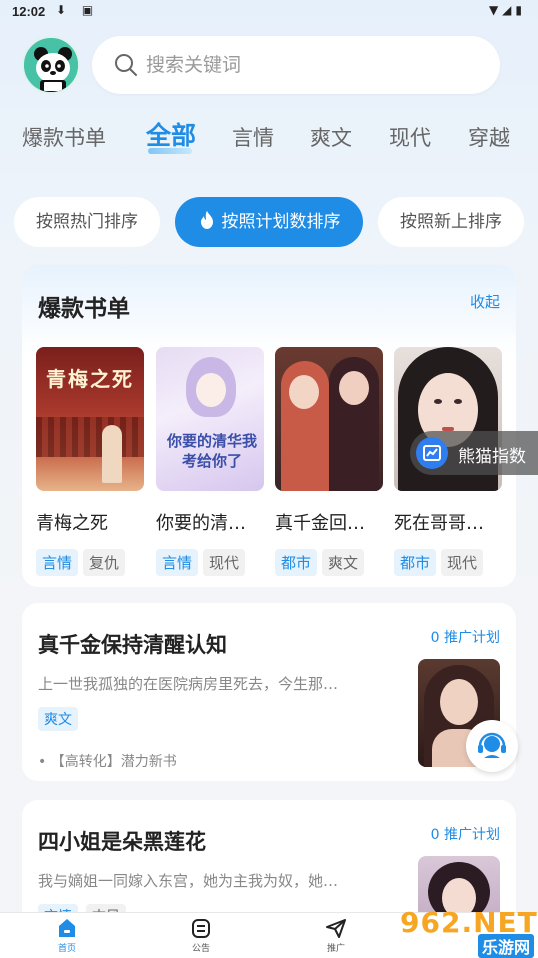 This screenshot has width=538, height=958. Describe the element at coordinates (211, 451) in the screenshot. I see `book-cover-title: 你要的清华我考给你了` at that location.